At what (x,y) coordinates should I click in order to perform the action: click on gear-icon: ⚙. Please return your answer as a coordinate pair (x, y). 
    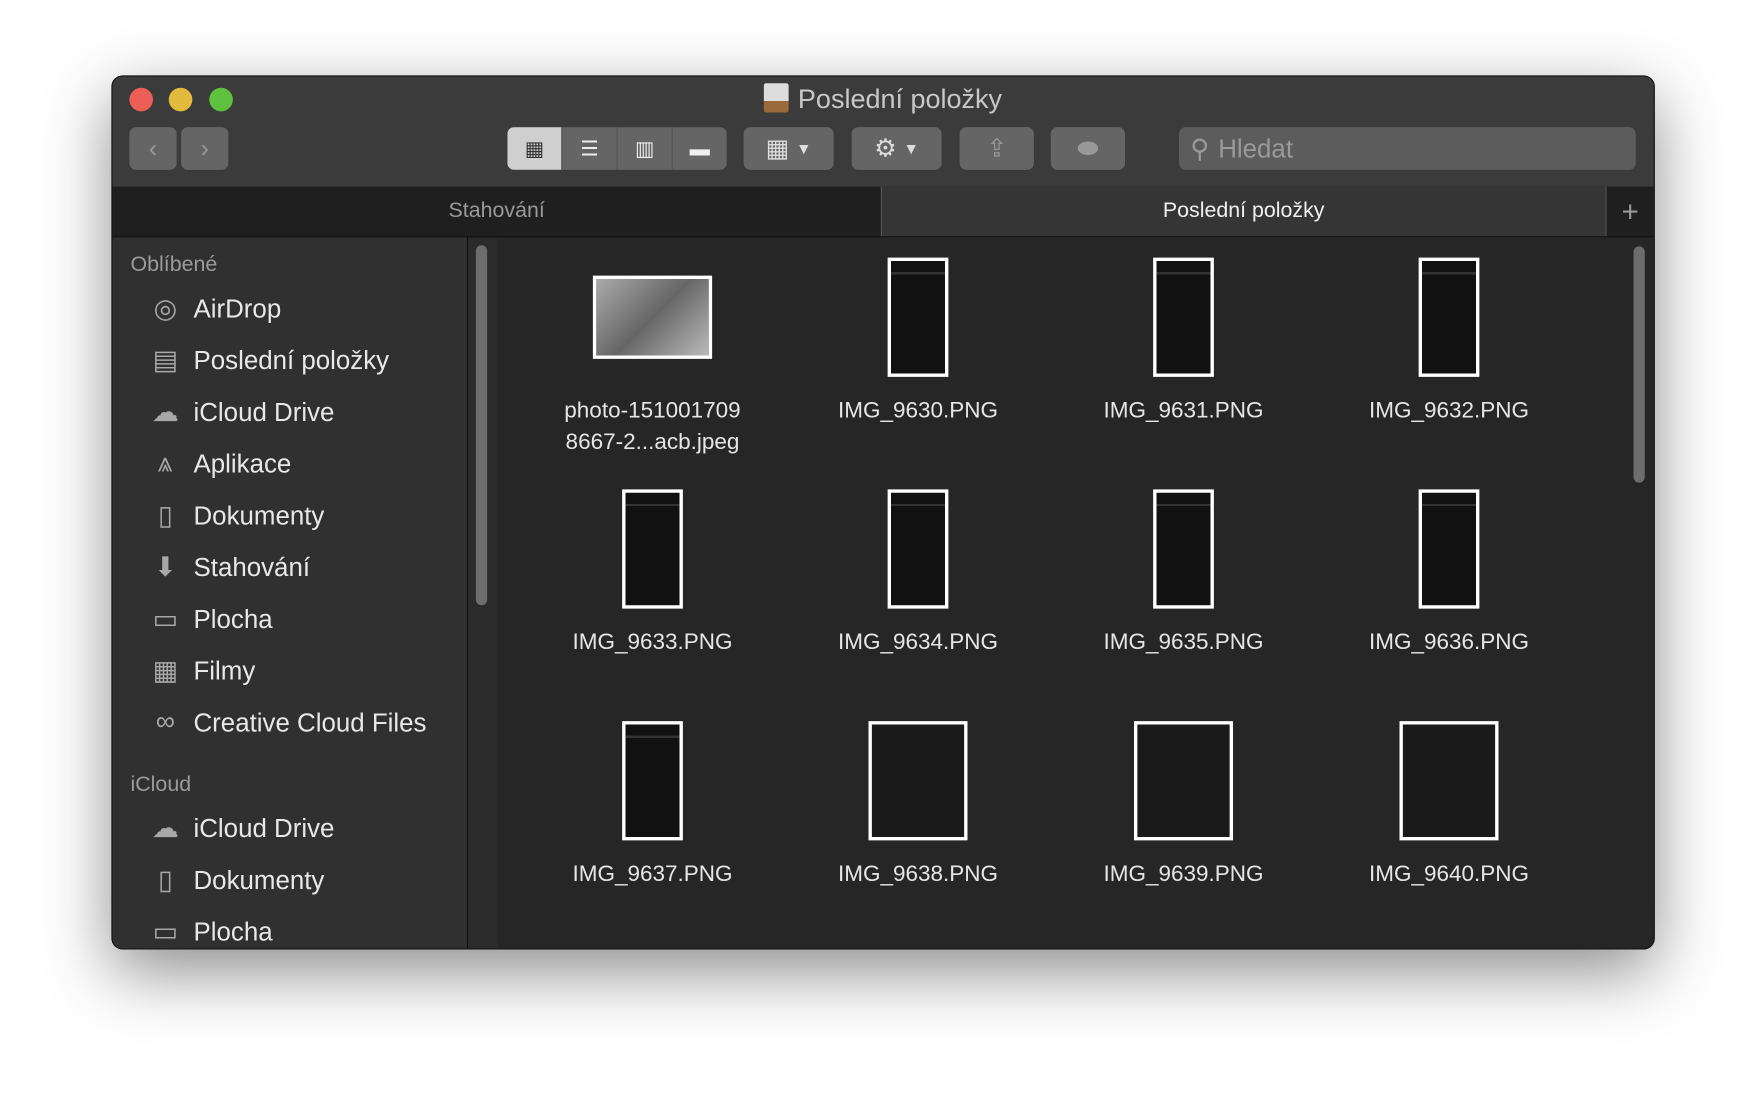
    Looking at the image, I should click on (885, 147).